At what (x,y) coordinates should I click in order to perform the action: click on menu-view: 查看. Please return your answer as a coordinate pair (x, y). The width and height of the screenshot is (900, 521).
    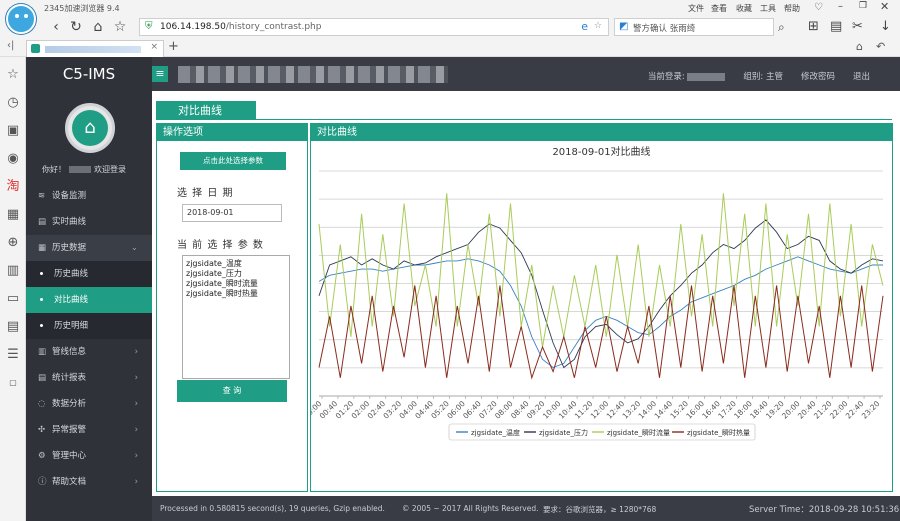
    Looking at the image, I should click on (719, 8).